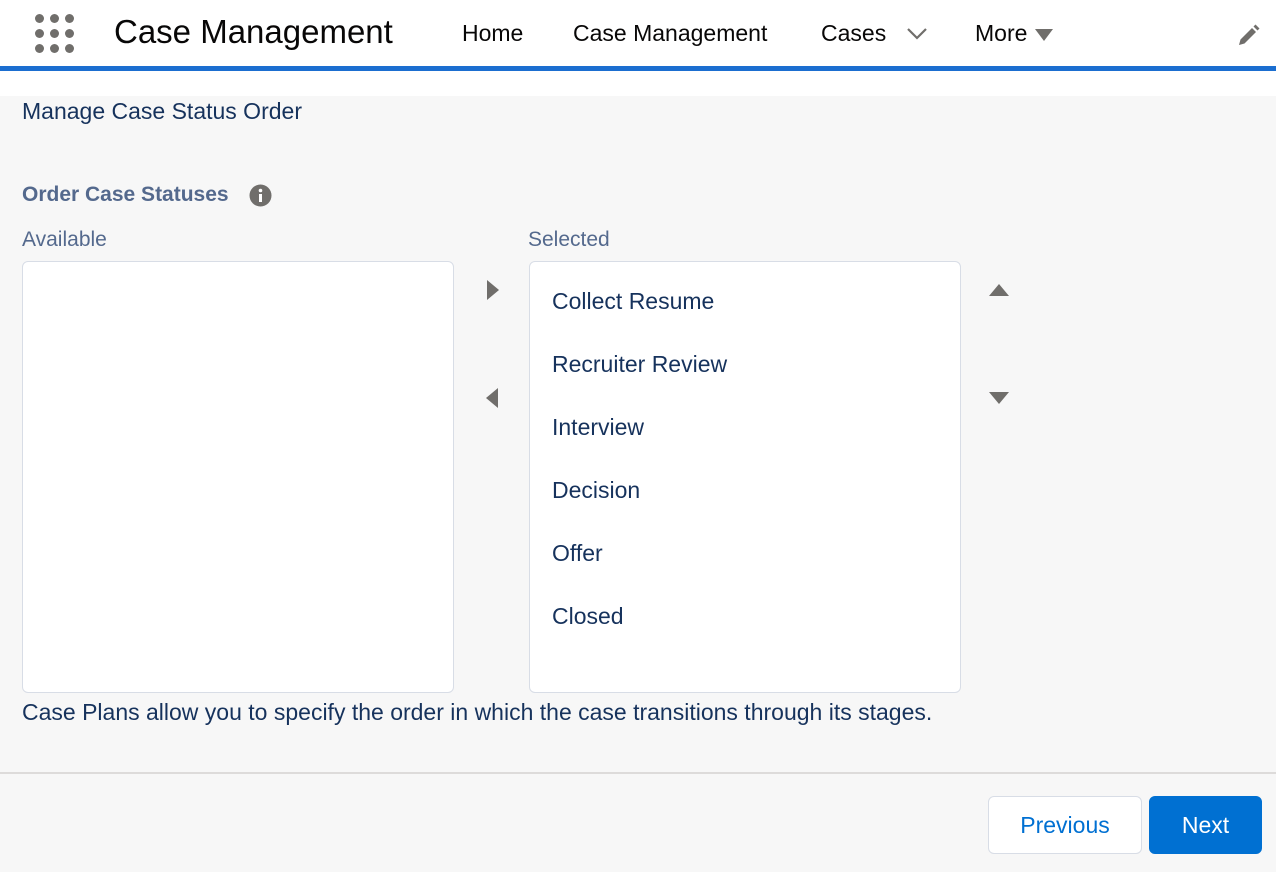 The height and width of the screenshot is (872, 1276). Describe the element at coordinates (577, 553) in the screenshot. I see `list-item: Offer` at that location.